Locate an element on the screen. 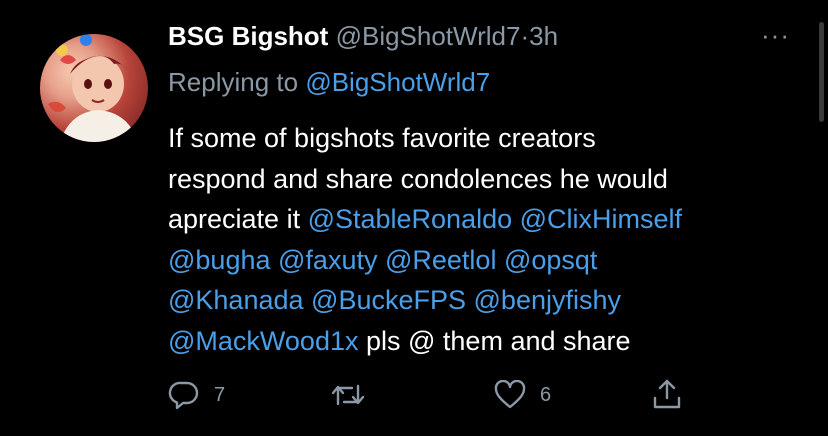  avatar-image is located at coordinates (93, 88).